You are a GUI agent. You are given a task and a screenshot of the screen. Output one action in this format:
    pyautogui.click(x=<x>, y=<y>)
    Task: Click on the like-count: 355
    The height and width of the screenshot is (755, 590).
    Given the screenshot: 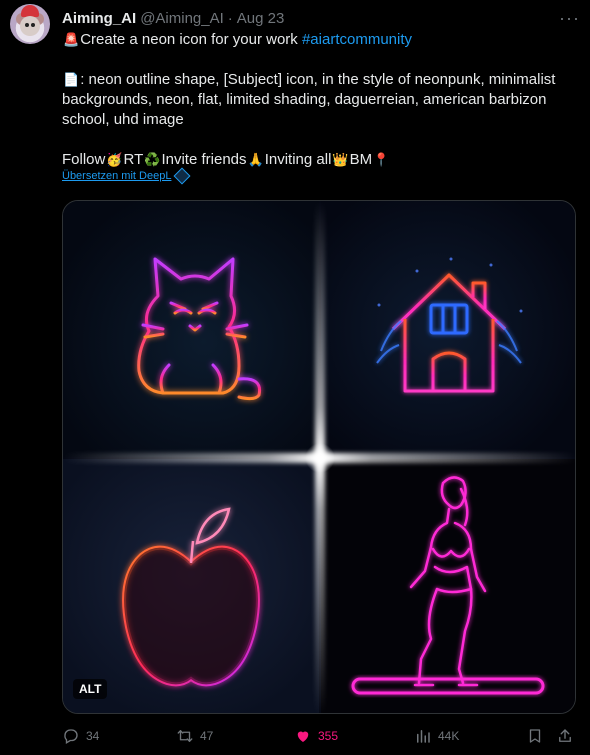 What is the action you would take?
    pyautogui.click(x=328, y=736)
    